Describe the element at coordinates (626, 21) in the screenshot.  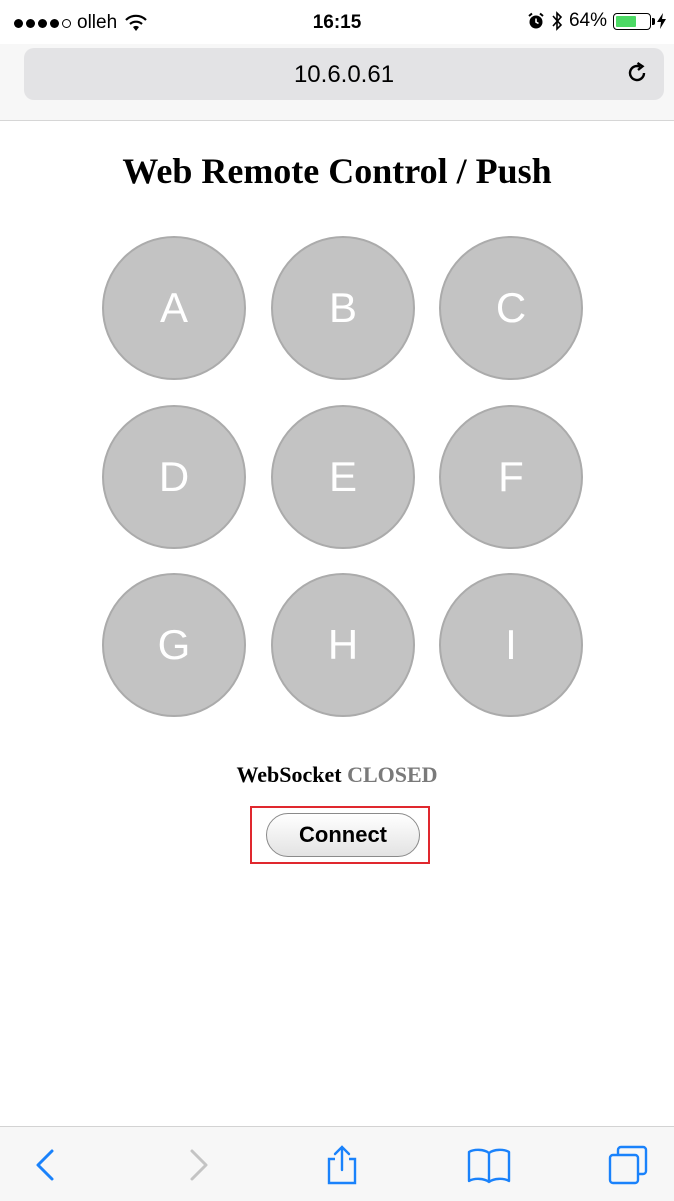
I see `battery-level` at that location.